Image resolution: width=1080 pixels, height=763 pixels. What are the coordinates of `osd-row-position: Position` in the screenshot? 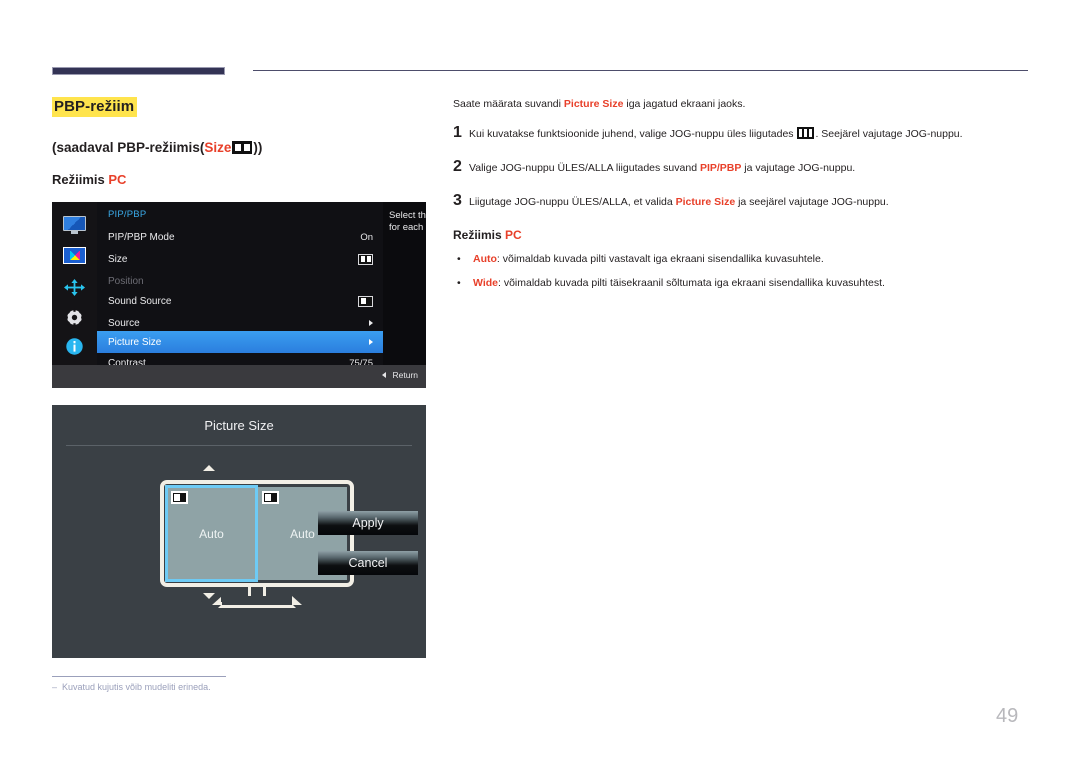 It's located at (240, 281).